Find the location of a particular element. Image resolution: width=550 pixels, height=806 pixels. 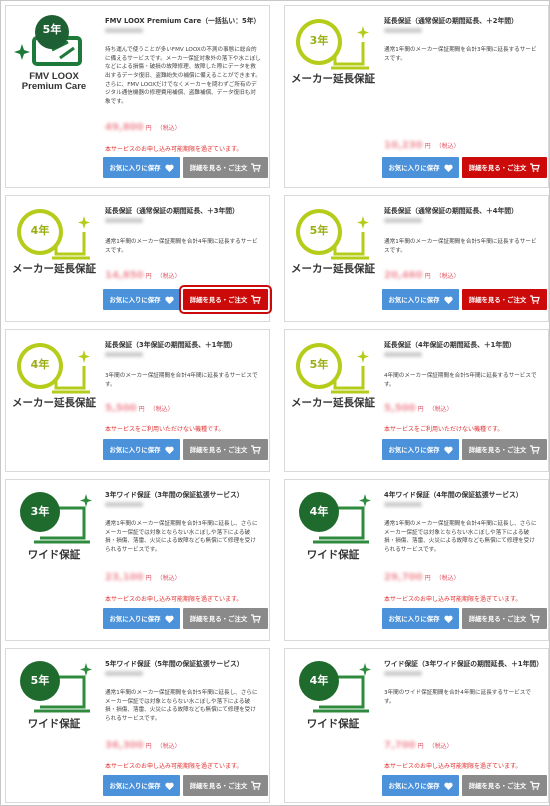

price: 49,800 円 （税込） is located at coordinates (143, 127).